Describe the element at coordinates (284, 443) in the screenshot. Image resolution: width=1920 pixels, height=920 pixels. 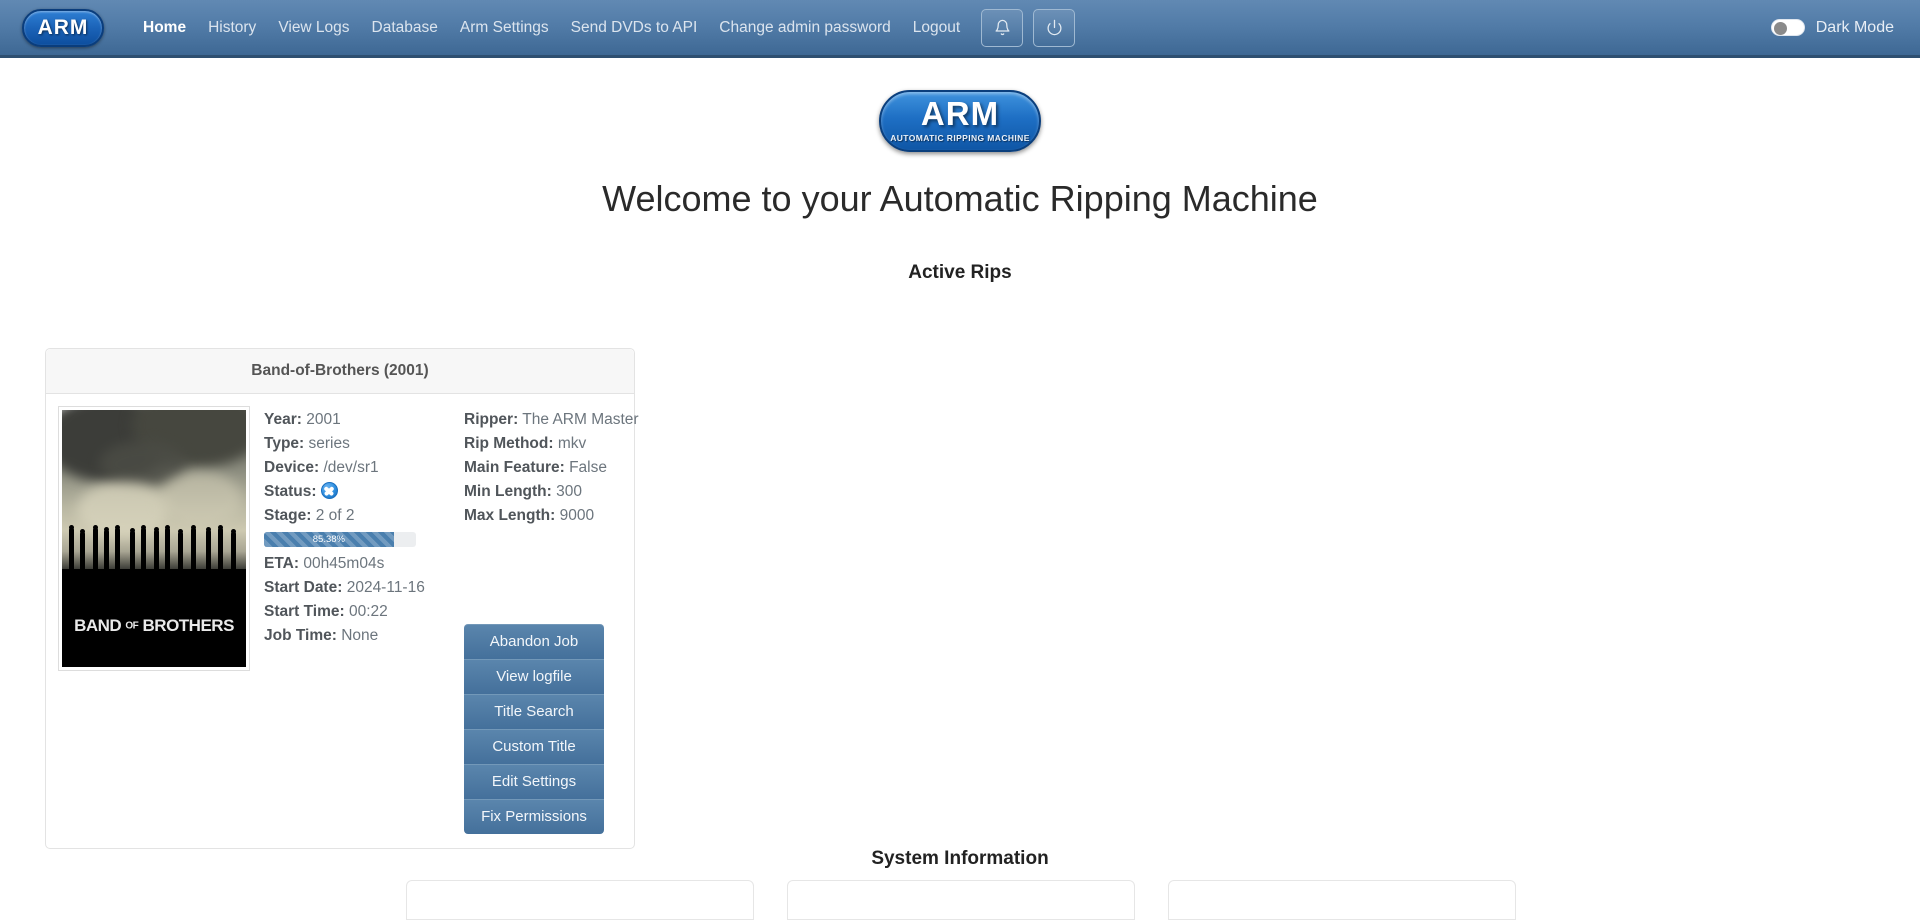
I see `job-field-type-label: Type:` at that location.